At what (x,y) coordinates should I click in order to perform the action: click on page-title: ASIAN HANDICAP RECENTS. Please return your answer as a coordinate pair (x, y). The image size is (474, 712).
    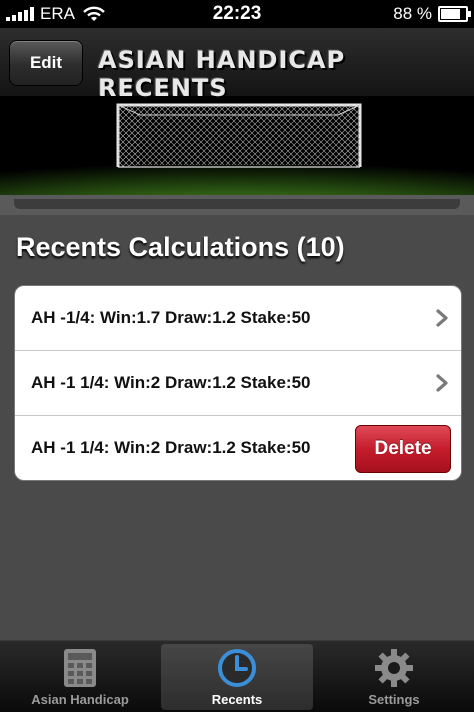
    Looking at the image, I should click on (222, 74).